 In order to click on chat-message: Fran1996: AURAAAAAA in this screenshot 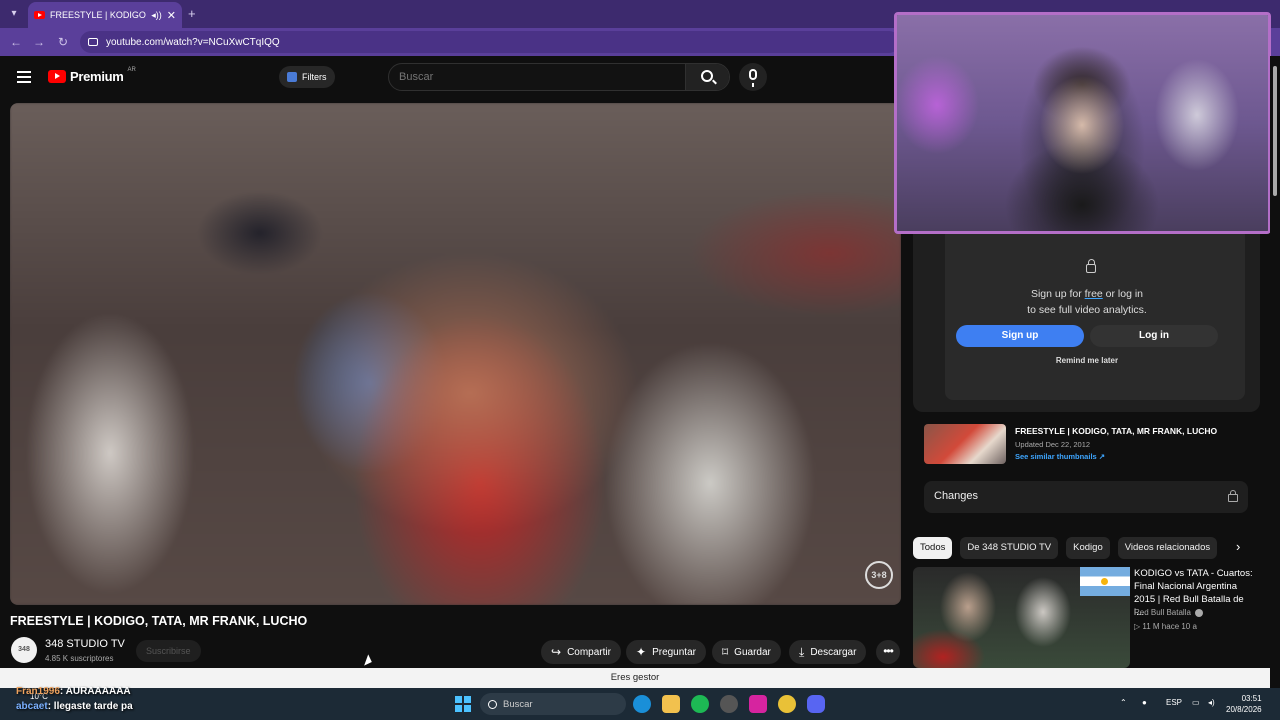, I will do `click(74, 691)`.